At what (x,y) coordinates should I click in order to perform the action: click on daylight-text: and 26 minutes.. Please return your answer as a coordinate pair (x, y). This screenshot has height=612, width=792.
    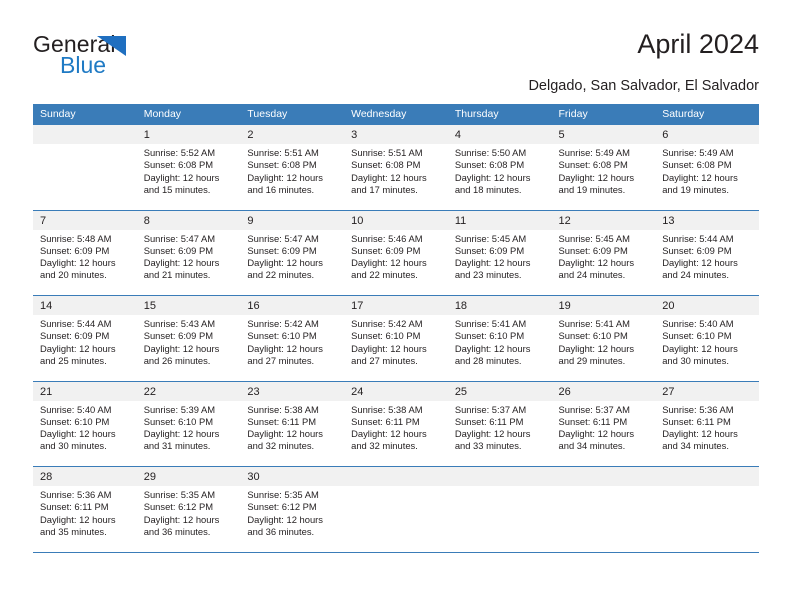
    Looking at the image, I should click on (177, 360).